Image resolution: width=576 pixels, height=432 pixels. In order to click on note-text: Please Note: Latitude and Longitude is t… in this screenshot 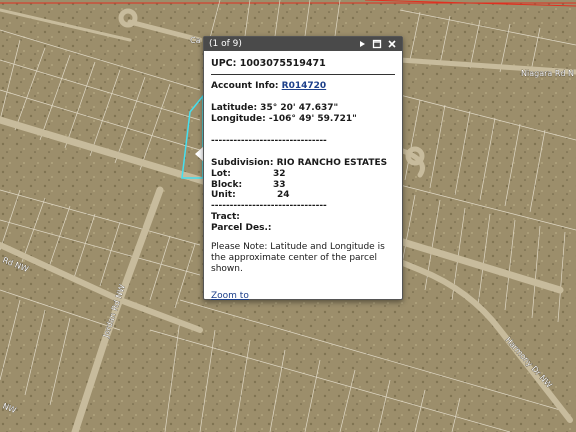, I will do `click(298, 257)`.